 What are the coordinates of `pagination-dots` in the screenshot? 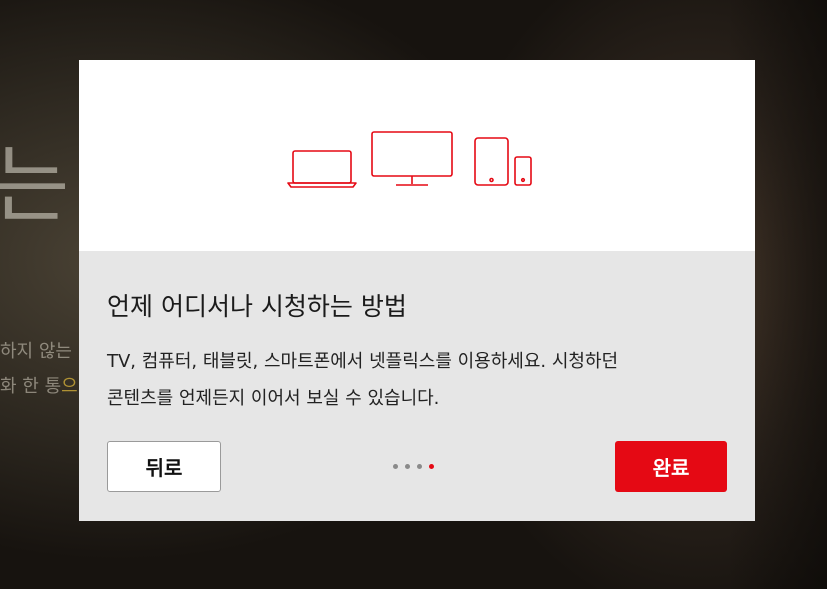 It's located at (413, 466).